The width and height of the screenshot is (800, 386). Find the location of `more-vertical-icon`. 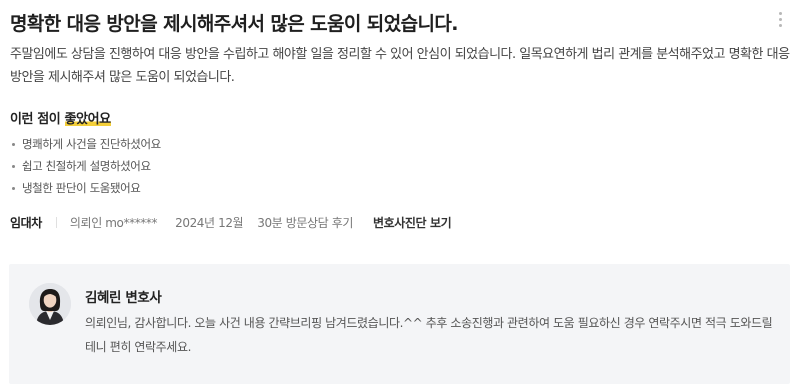

more-vertical-icon is located at coordinates (780, 13).